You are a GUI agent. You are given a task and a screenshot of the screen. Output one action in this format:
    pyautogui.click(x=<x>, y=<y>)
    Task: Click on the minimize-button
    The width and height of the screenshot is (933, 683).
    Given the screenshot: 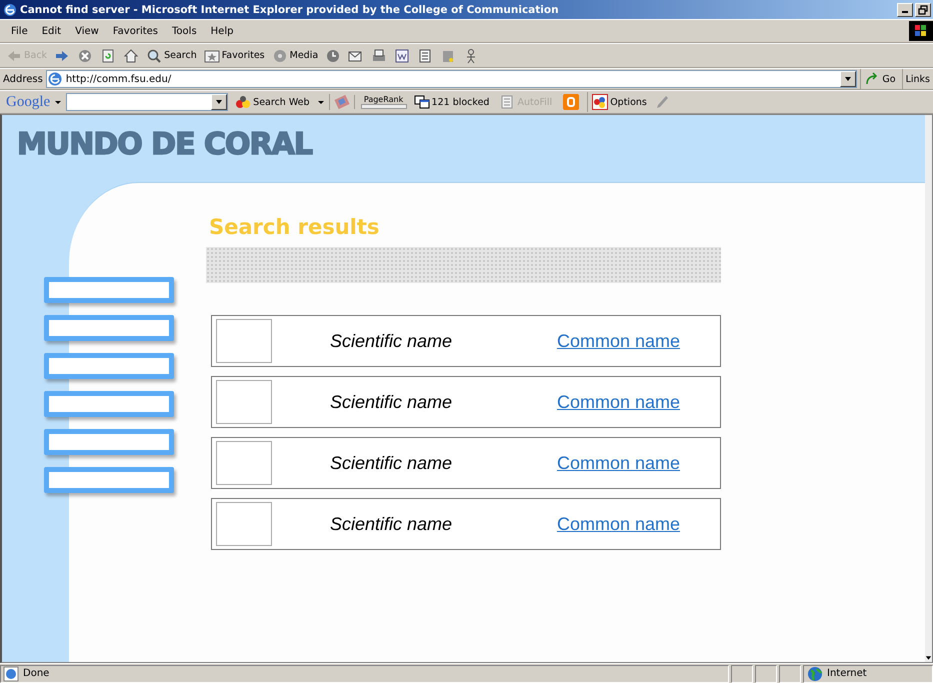 What is the action you would take?
    pyautogui.click(x=905, y=9)
    